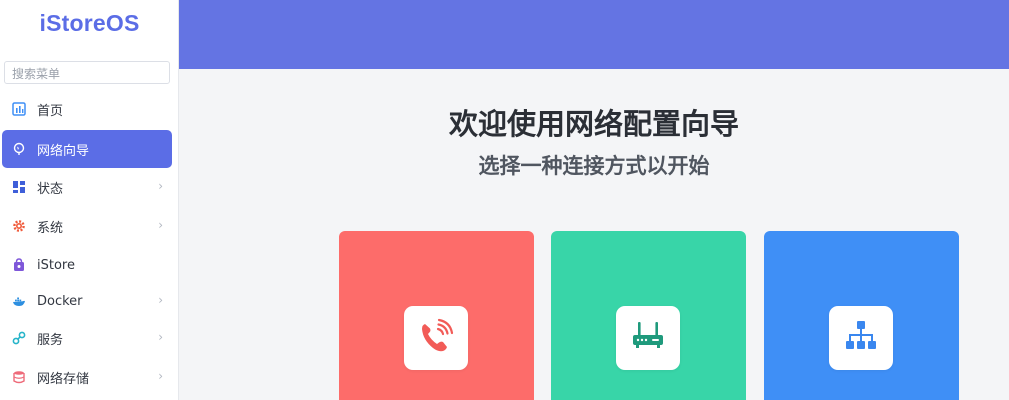 The width and height of the screenshot is (1009, 400). I want to click on sidebar-item-network-storage: 网络存储 ›, so click(87, 377).